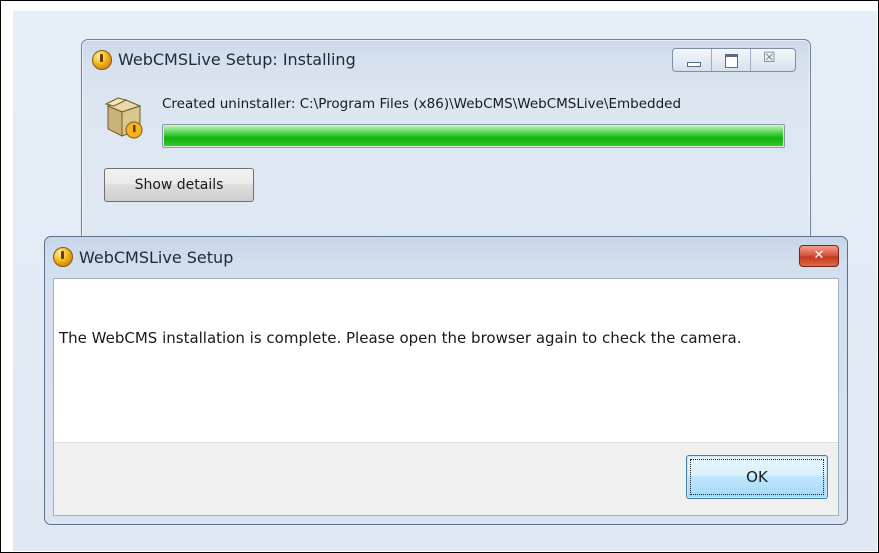  What do you see at coordinates (694, 64) in the screenshot?
I see `minimize-icon` at bounding box center [694, 64].